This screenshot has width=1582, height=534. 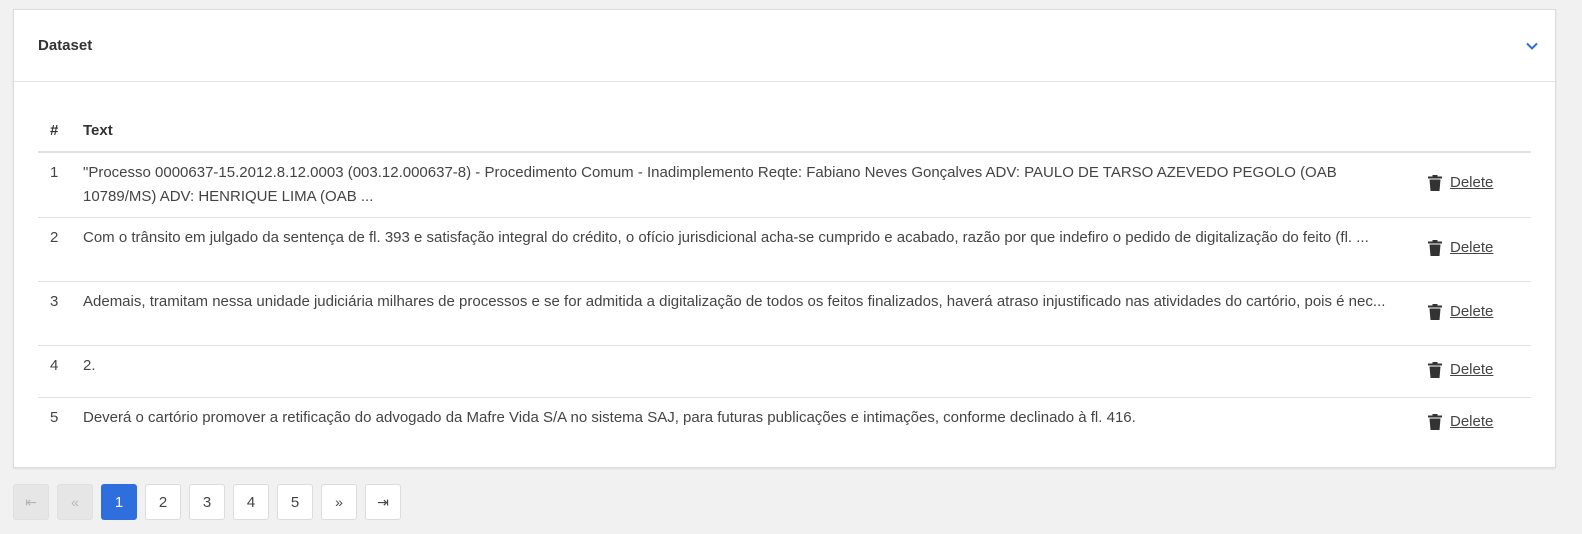 What do you see at coordinates (784, 46) in the screenshot?
I see `card-header: Dataset` at bounding box center [784, 46].